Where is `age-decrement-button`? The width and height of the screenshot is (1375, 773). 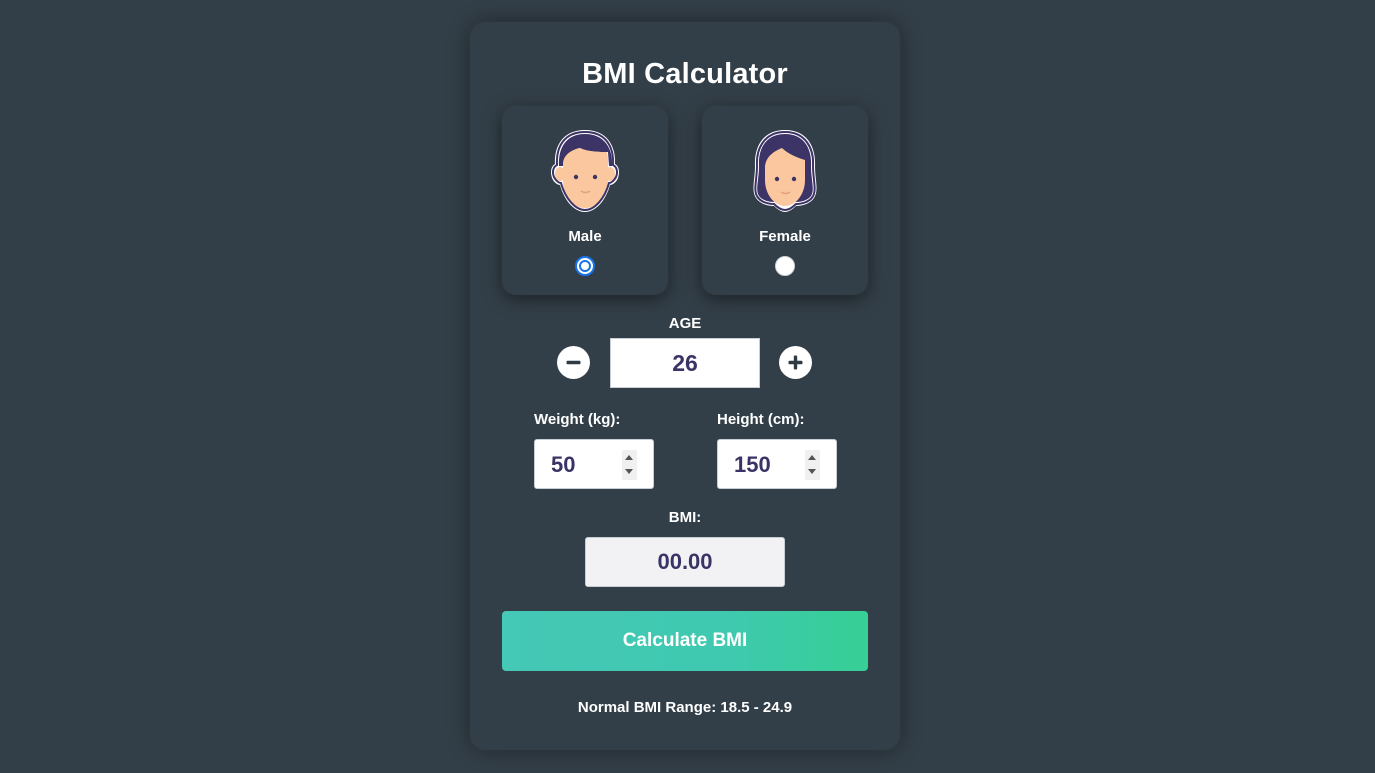 age-decrement-button is located at coordinates (573, 362).